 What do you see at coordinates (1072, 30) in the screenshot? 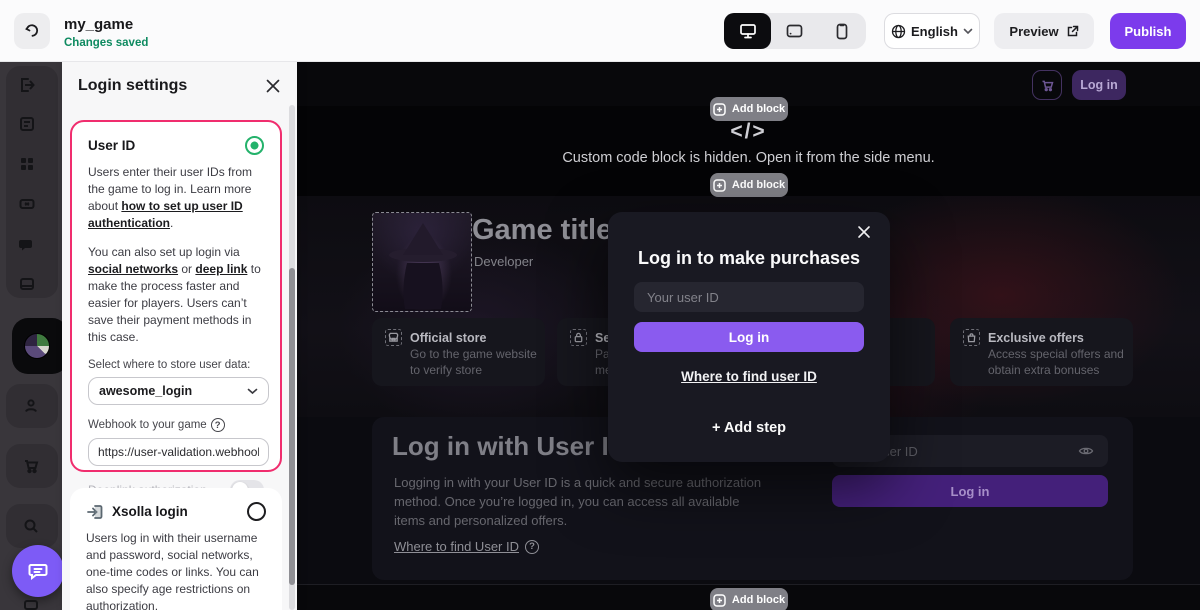
I see `external-link-icon` at bounding box center [1072, 30].